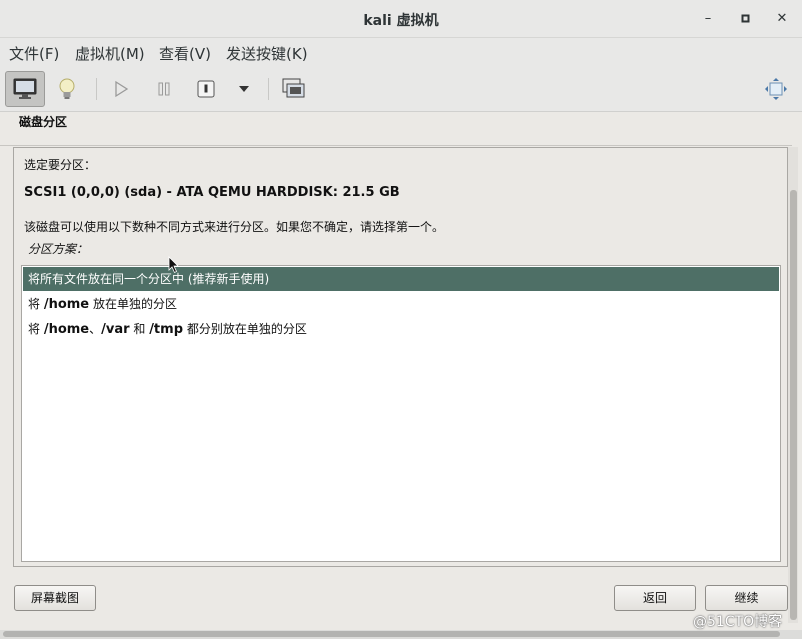 This screenshot has width=802, height=639. What do you see at coordinates (173, 265) in the screenshot?
I see `mouse-cursor-icon` at bounding box center [173, 265].